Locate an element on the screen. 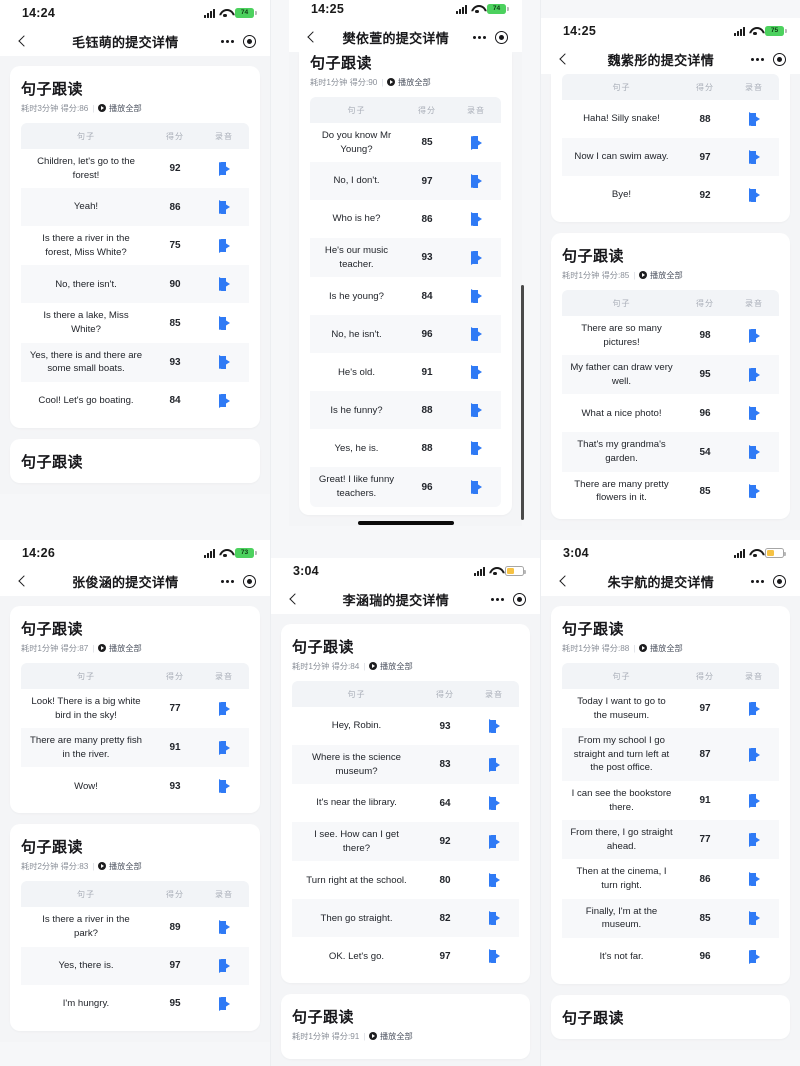 Image resolution: width=800 pixels, height=1066 pixels. row-score: 96 is located at coordinates (705, 957).